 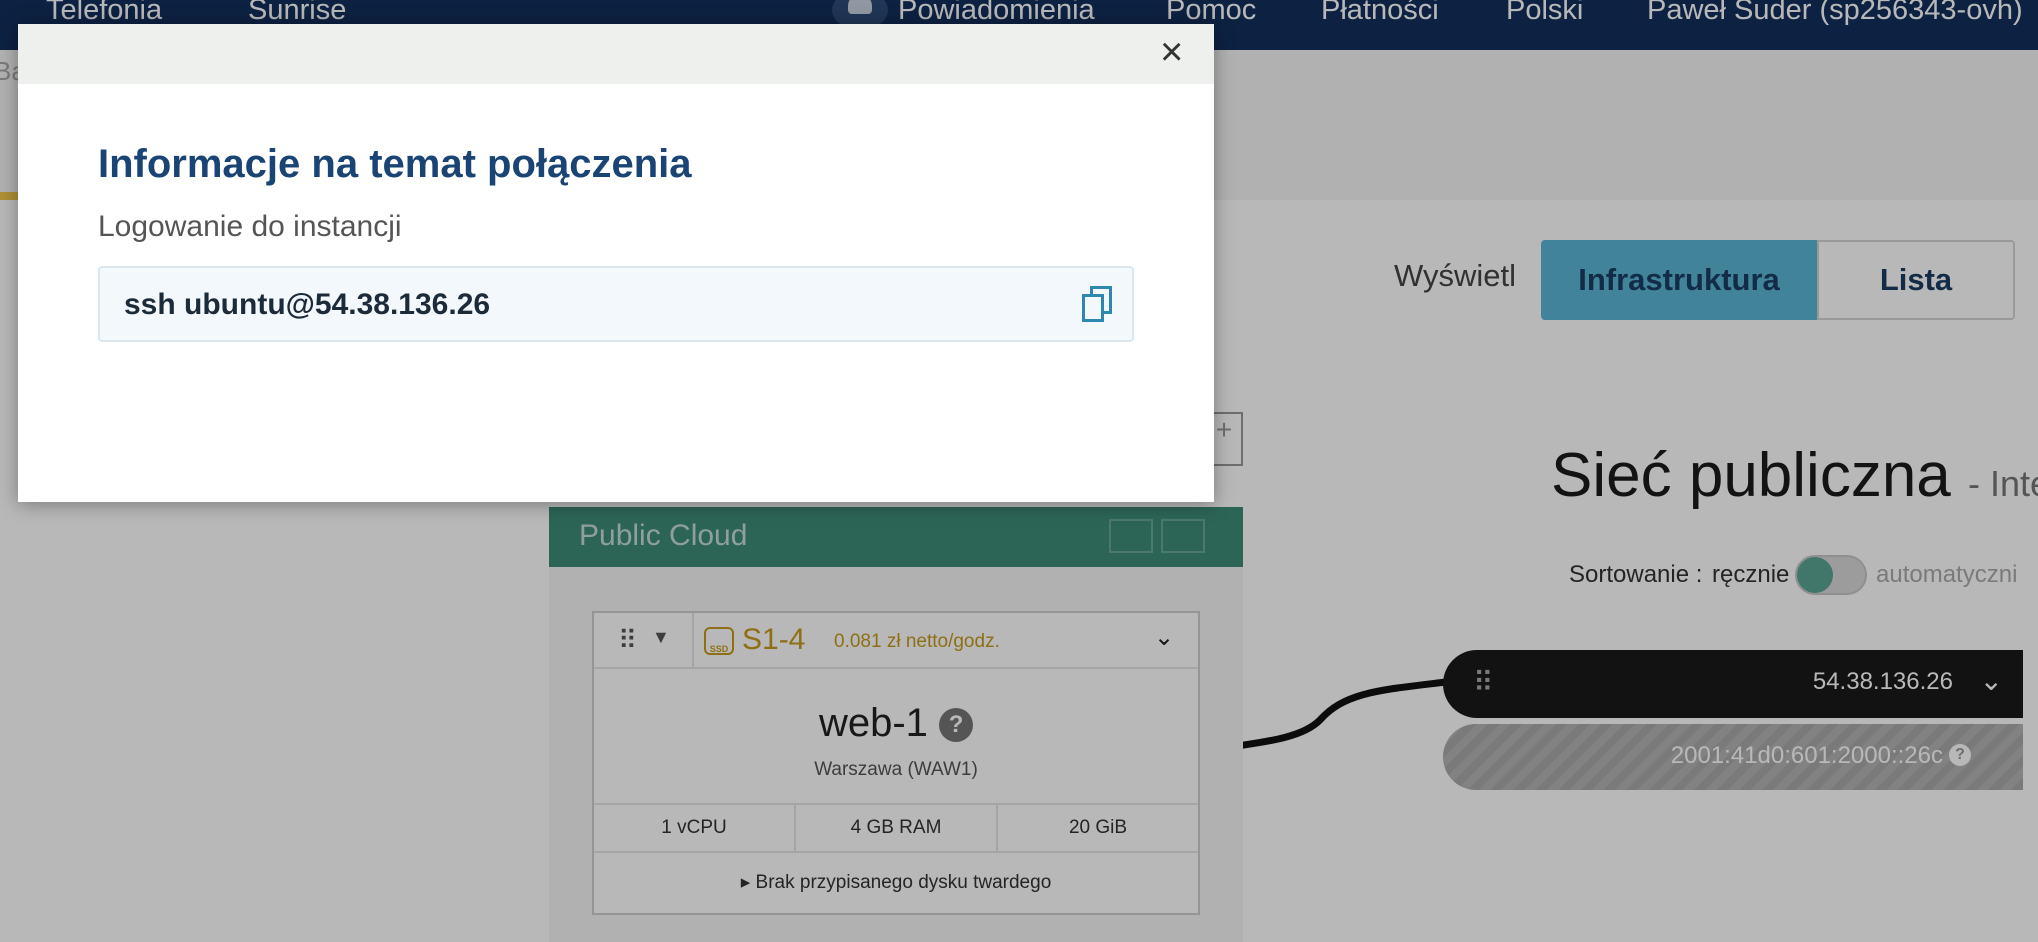 I want to click on modal-header: ×, so click(x=616, y=54).